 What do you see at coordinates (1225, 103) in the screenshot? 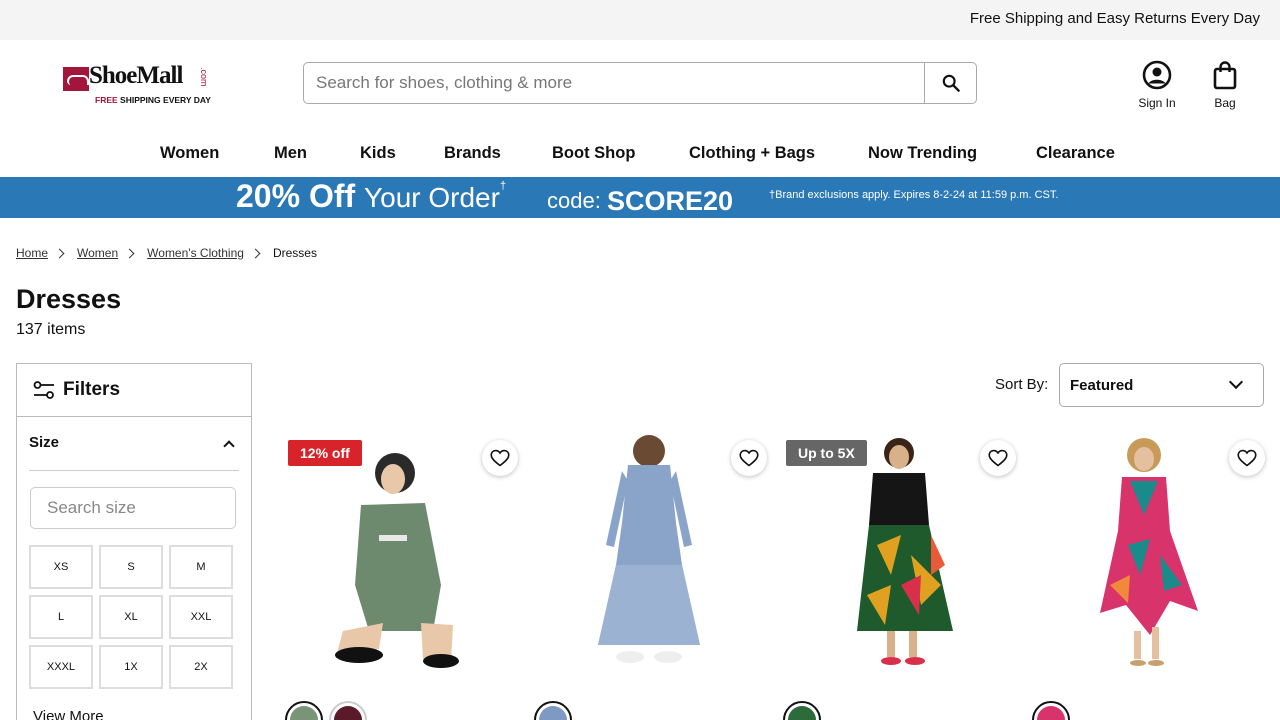
I see `bag-label: Bag` at bounding box center [1225, 103].